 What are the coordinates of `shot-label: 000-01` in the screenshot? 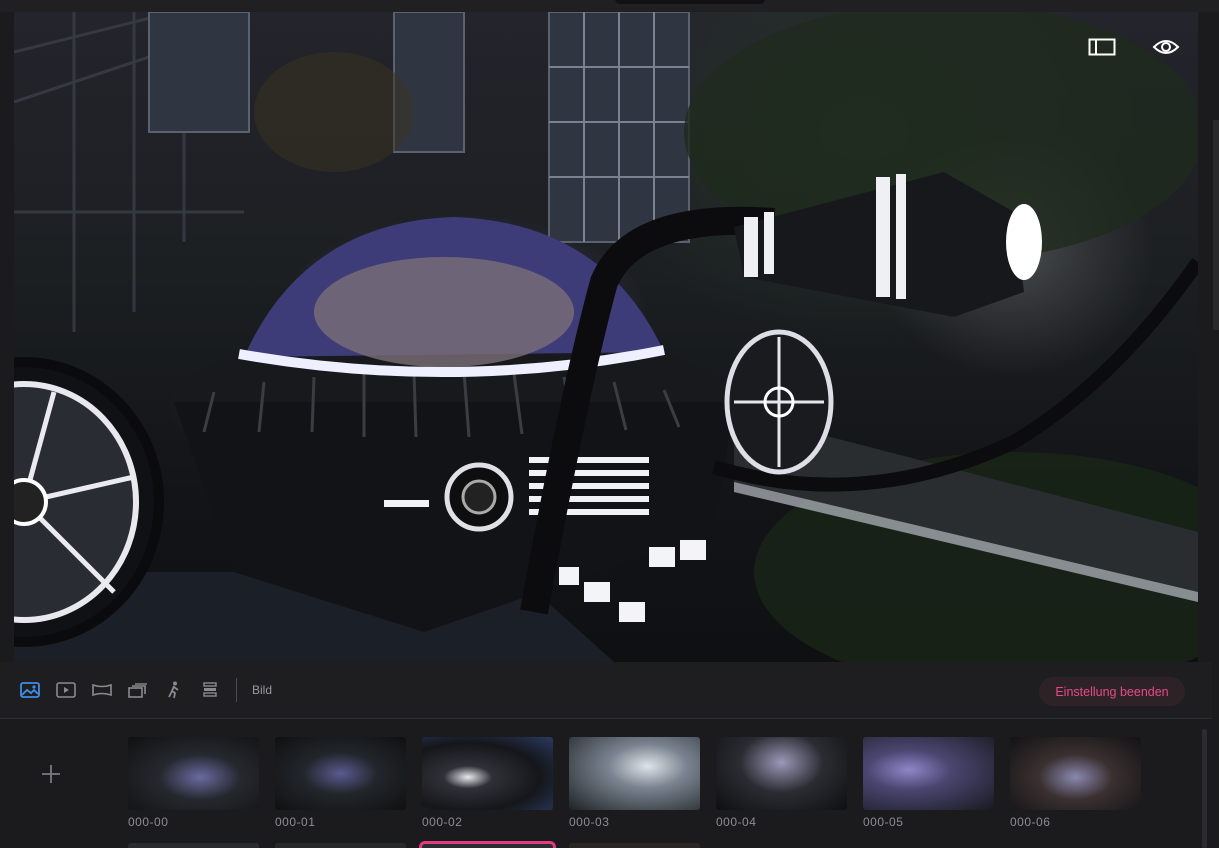 It's located at (295, 822).